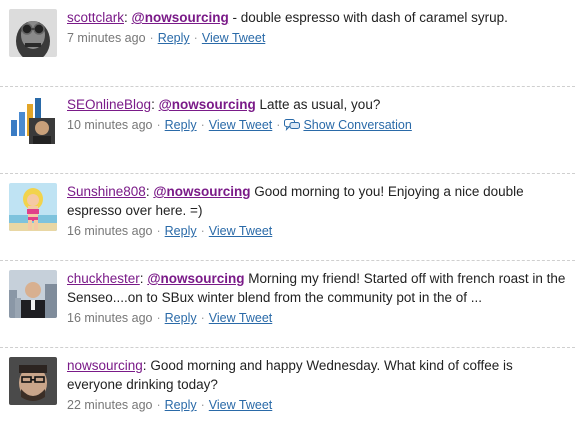  I want to click on avatar-chuckhester, so click(33, 294).